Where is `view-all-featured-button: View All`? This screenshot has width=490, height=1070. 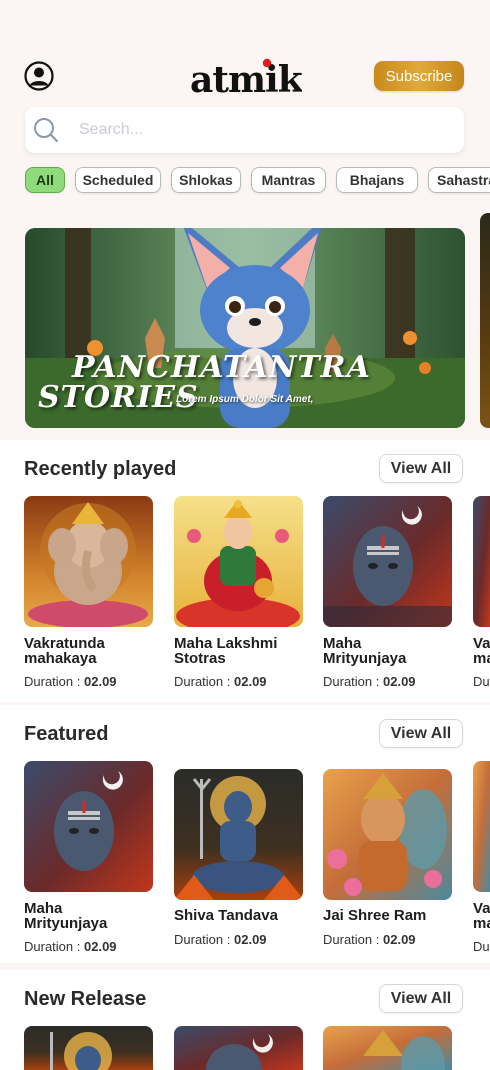
view-all-featured-button: View All is located at coordinates (421, 733).